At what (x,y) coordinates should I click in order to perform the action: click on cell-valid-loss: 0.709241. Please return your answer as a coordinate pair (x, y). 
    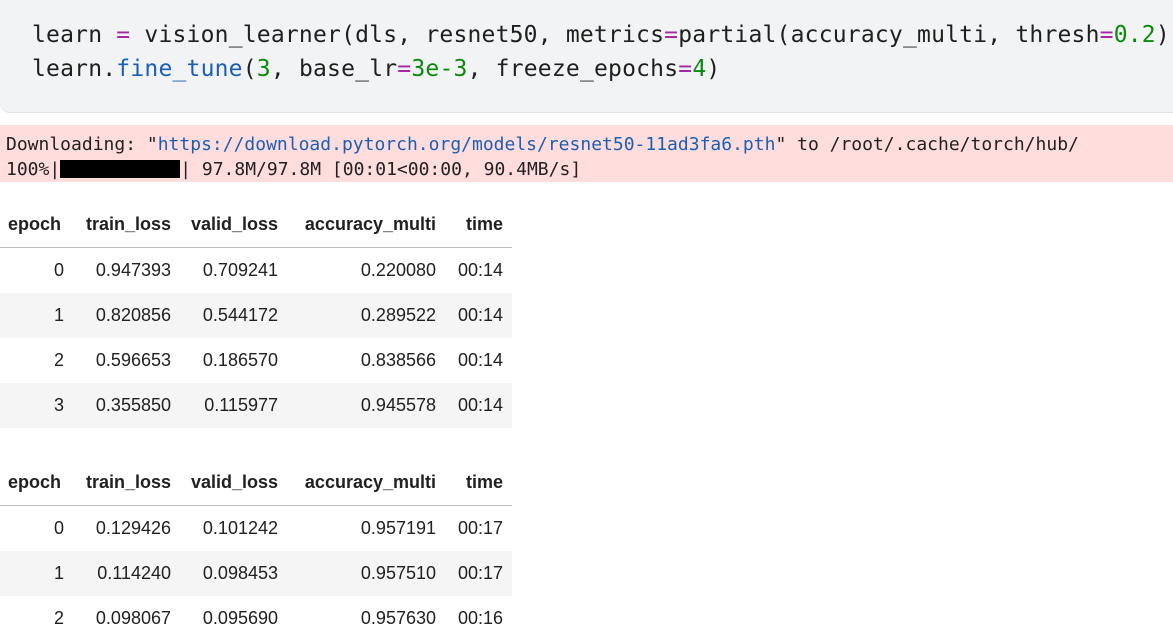
    Looking at the image, I should click on (240, 270).